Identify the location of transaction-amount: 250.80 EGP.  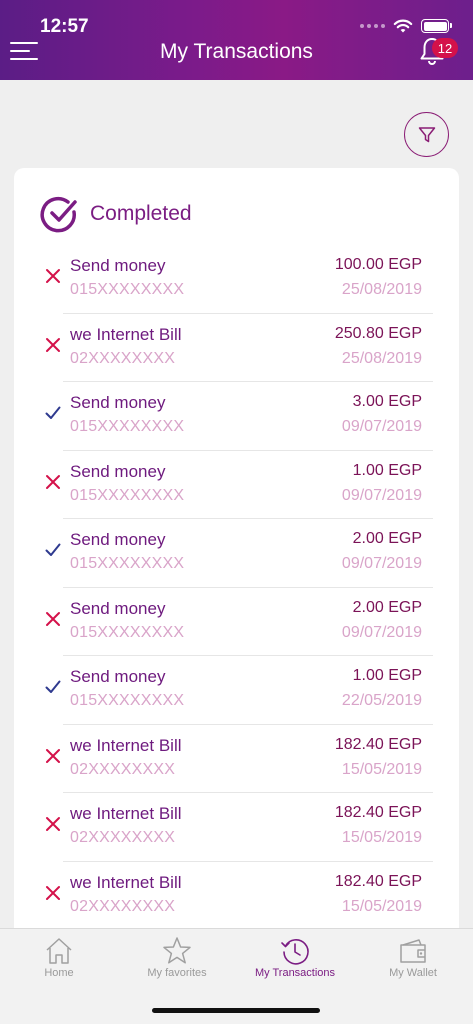
(378, 333).